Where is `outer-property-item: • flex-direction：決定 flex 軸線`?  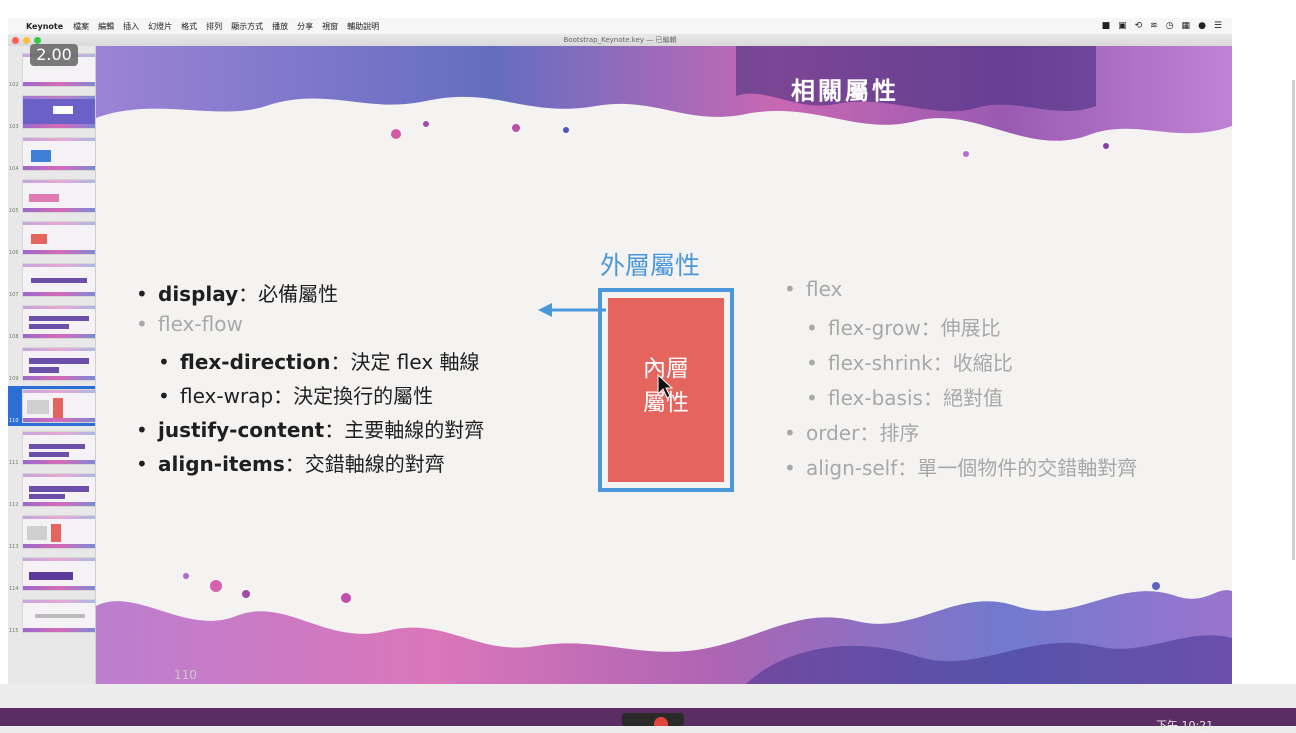
outer-property-item: • flex-direction：決定 flex 軸線 is located at coordinates (319, 360).